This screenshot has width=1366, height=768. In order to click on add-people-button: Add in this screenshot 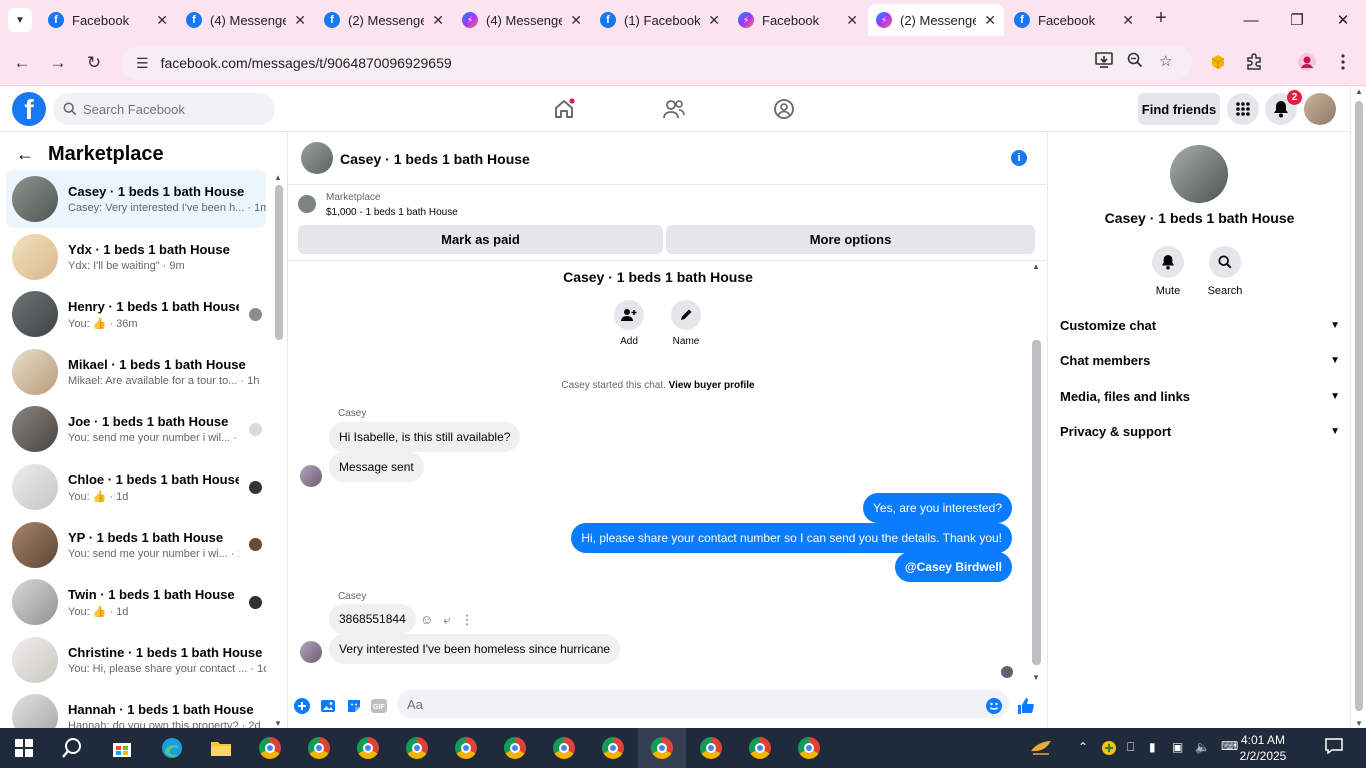, I will do `click(629, 323)`.